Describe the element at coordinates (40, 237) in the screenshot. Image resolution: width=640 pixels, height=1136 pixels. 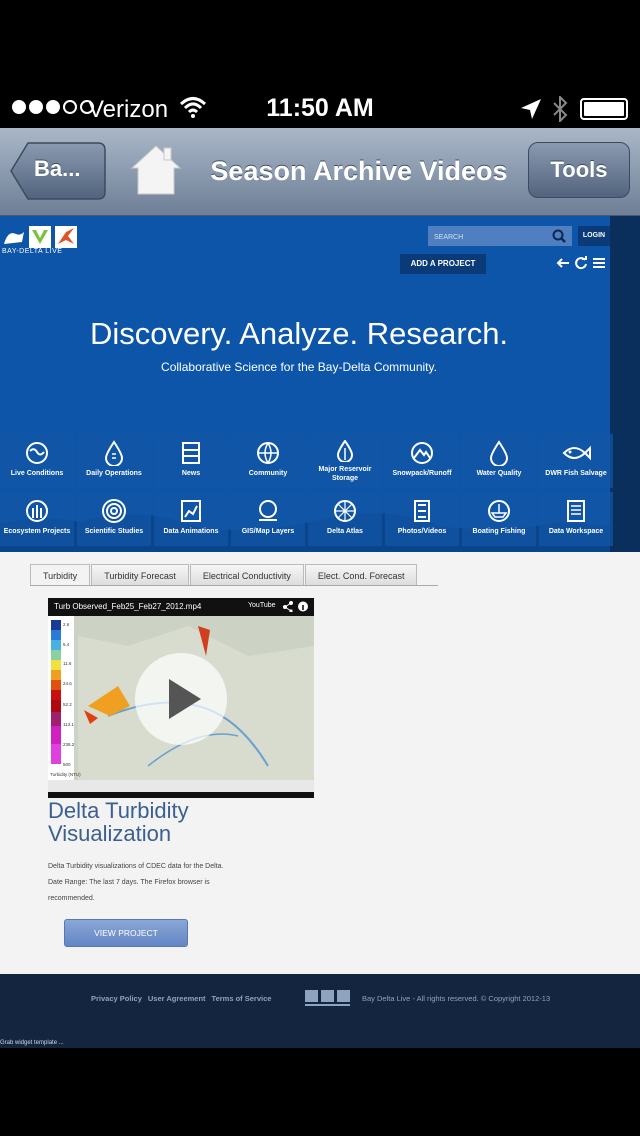
I see `bay-delta-live-logo` at that location.